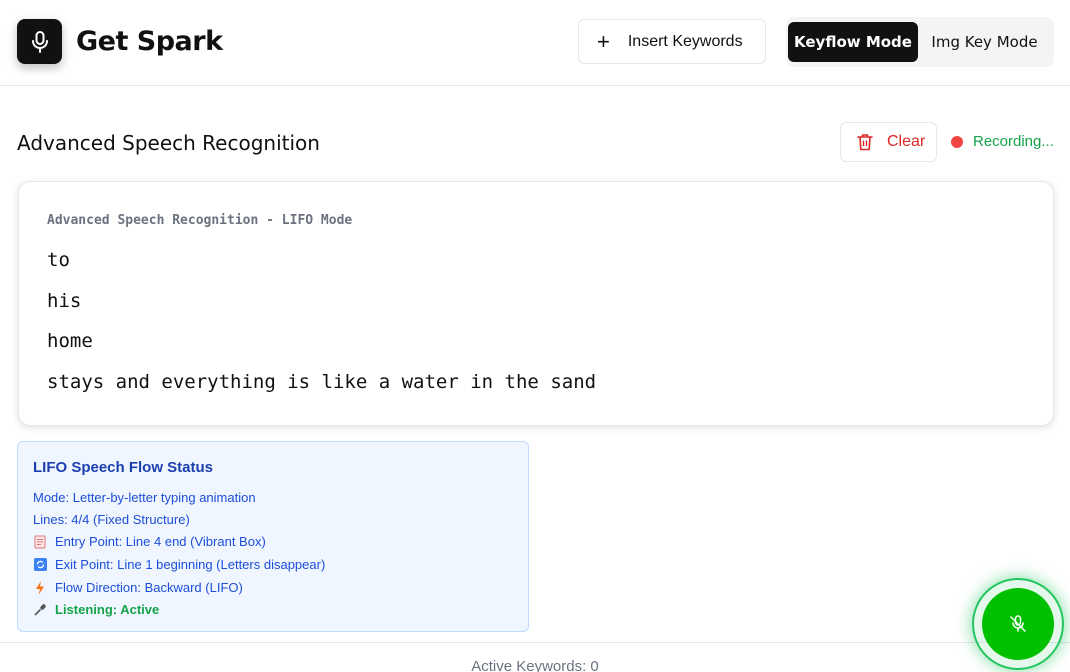  What do you see at coordinates (64, 301) in the screenshot?
I see `transcript-line-2: his` at bounding box center [64, 301].